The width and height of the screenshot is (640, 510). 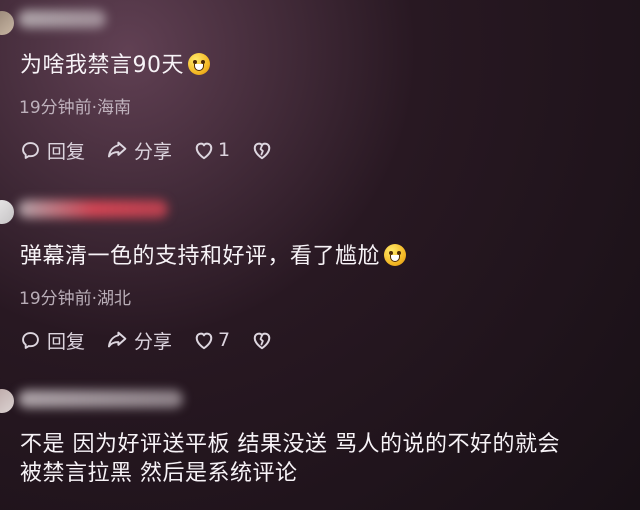 I want to click on comment-actions: 回复 分享 1, so click(x=146, y=150).